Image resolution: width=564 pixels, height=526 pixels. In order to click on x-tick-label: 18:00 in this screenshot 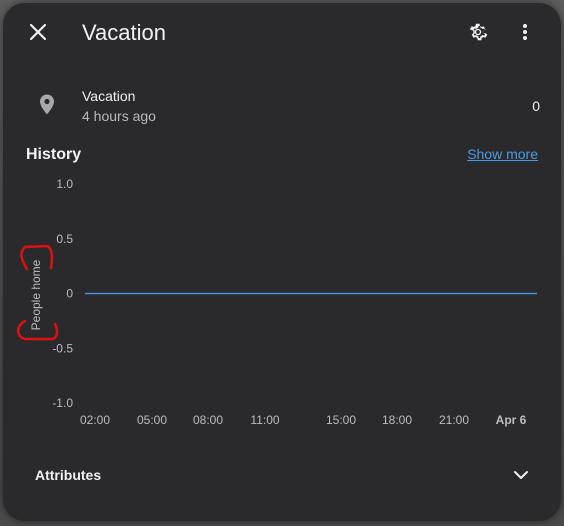, I will do `click(397, 420)`.